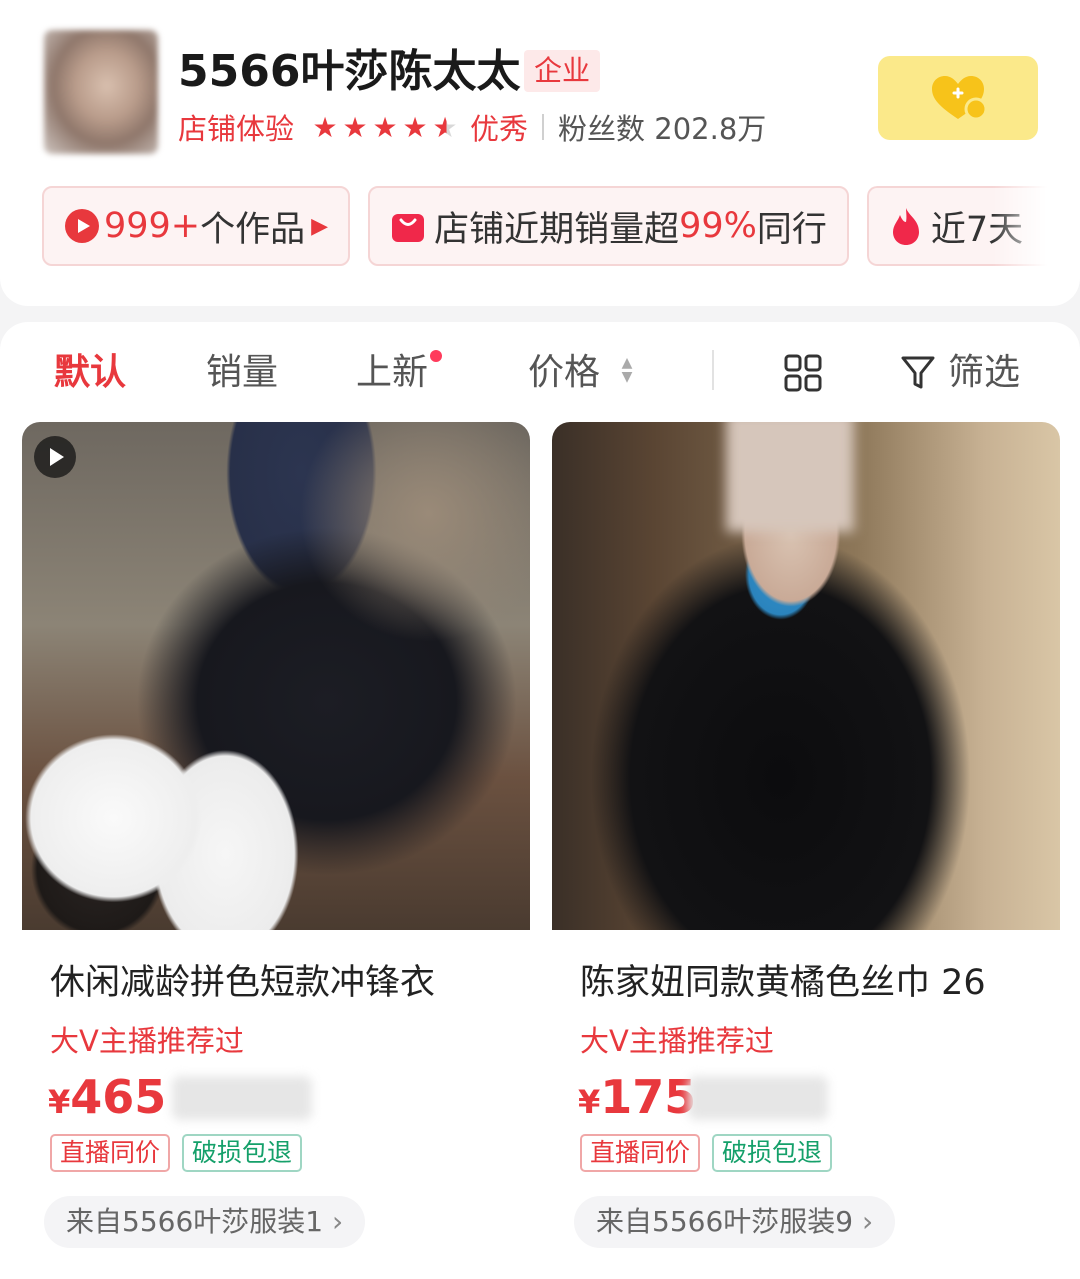 The width and height of the screenshot is (1080, 1279). I want to click on product-source-link: 来自5566叶莎服装1 ›, so click(205, 1222).